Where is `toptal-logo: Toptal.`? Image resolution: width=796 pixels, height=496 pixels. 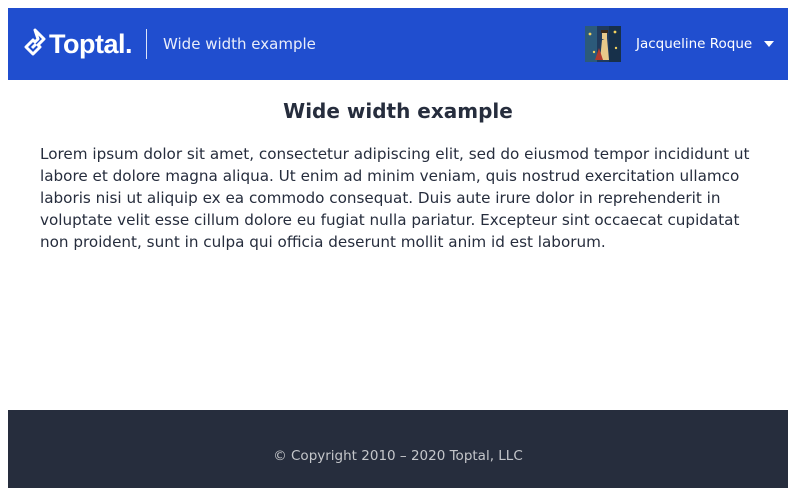 toptal-logo: Toptal. is located at coordinates (78, 44).